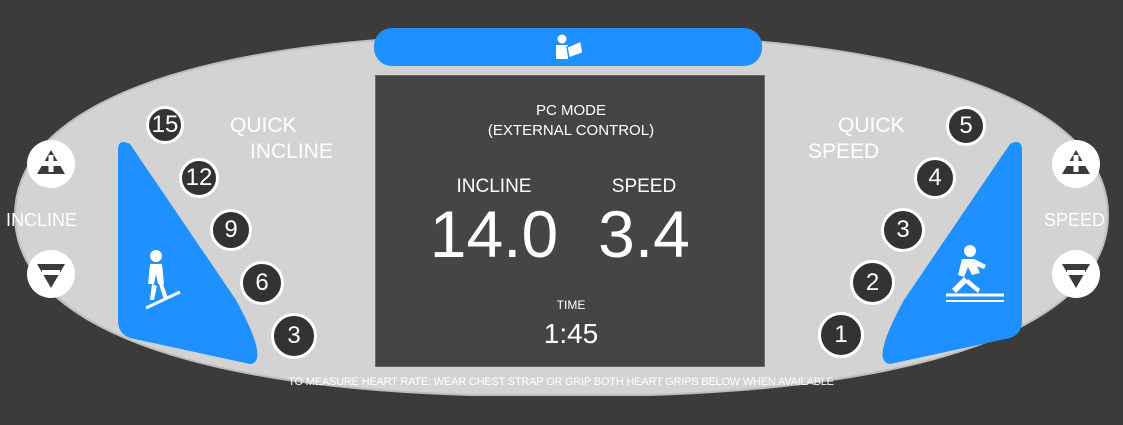  What do you see at coordinates (494, 186) in the screenshot?
I see `display-incline-label: INCLINE` at bounding box center [494, 186].